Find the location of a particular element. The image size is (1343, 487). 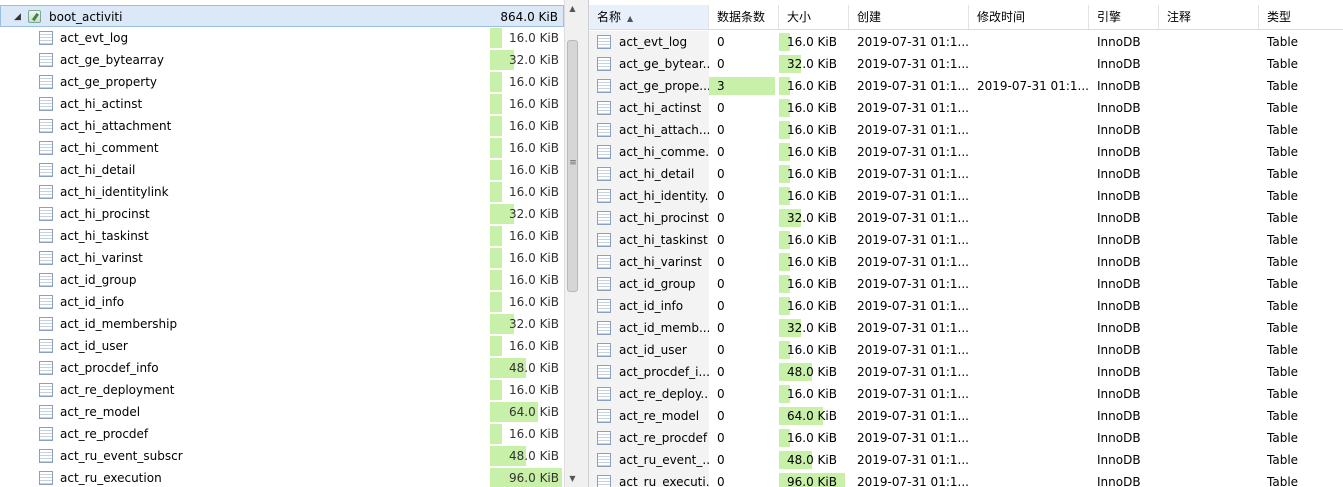

tree-item: act_id_group 16.0 KiB is located at coordinates (282, 280).